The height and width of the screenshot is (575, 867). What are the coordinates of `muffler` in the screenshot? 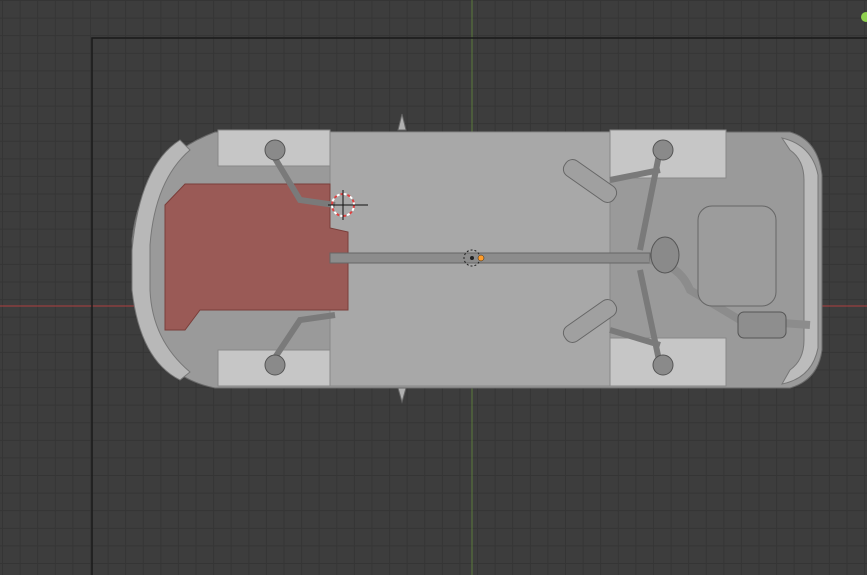 It's located at (762, 325).